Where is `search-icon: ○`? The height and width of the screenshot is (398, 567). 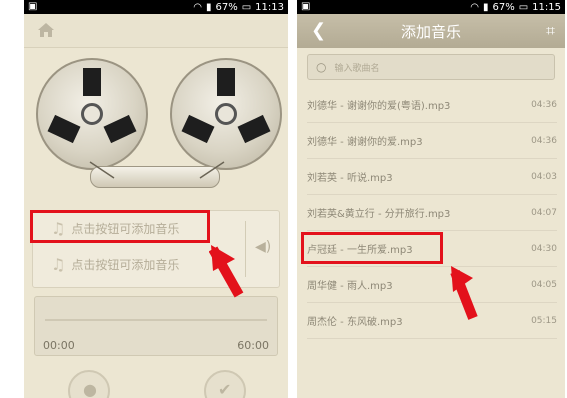
search-icon: ○ is located at coordinates (321, 67).